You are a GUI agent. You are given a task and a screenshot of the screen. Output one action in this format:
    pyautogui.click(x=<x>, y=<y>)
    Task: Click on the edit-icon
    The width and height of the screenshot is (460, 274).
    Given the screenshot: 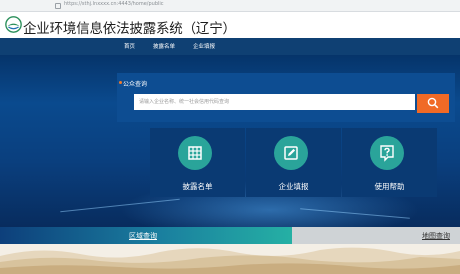 What is the action you would take?
    pyautogui.click(x=291, y=153)
    